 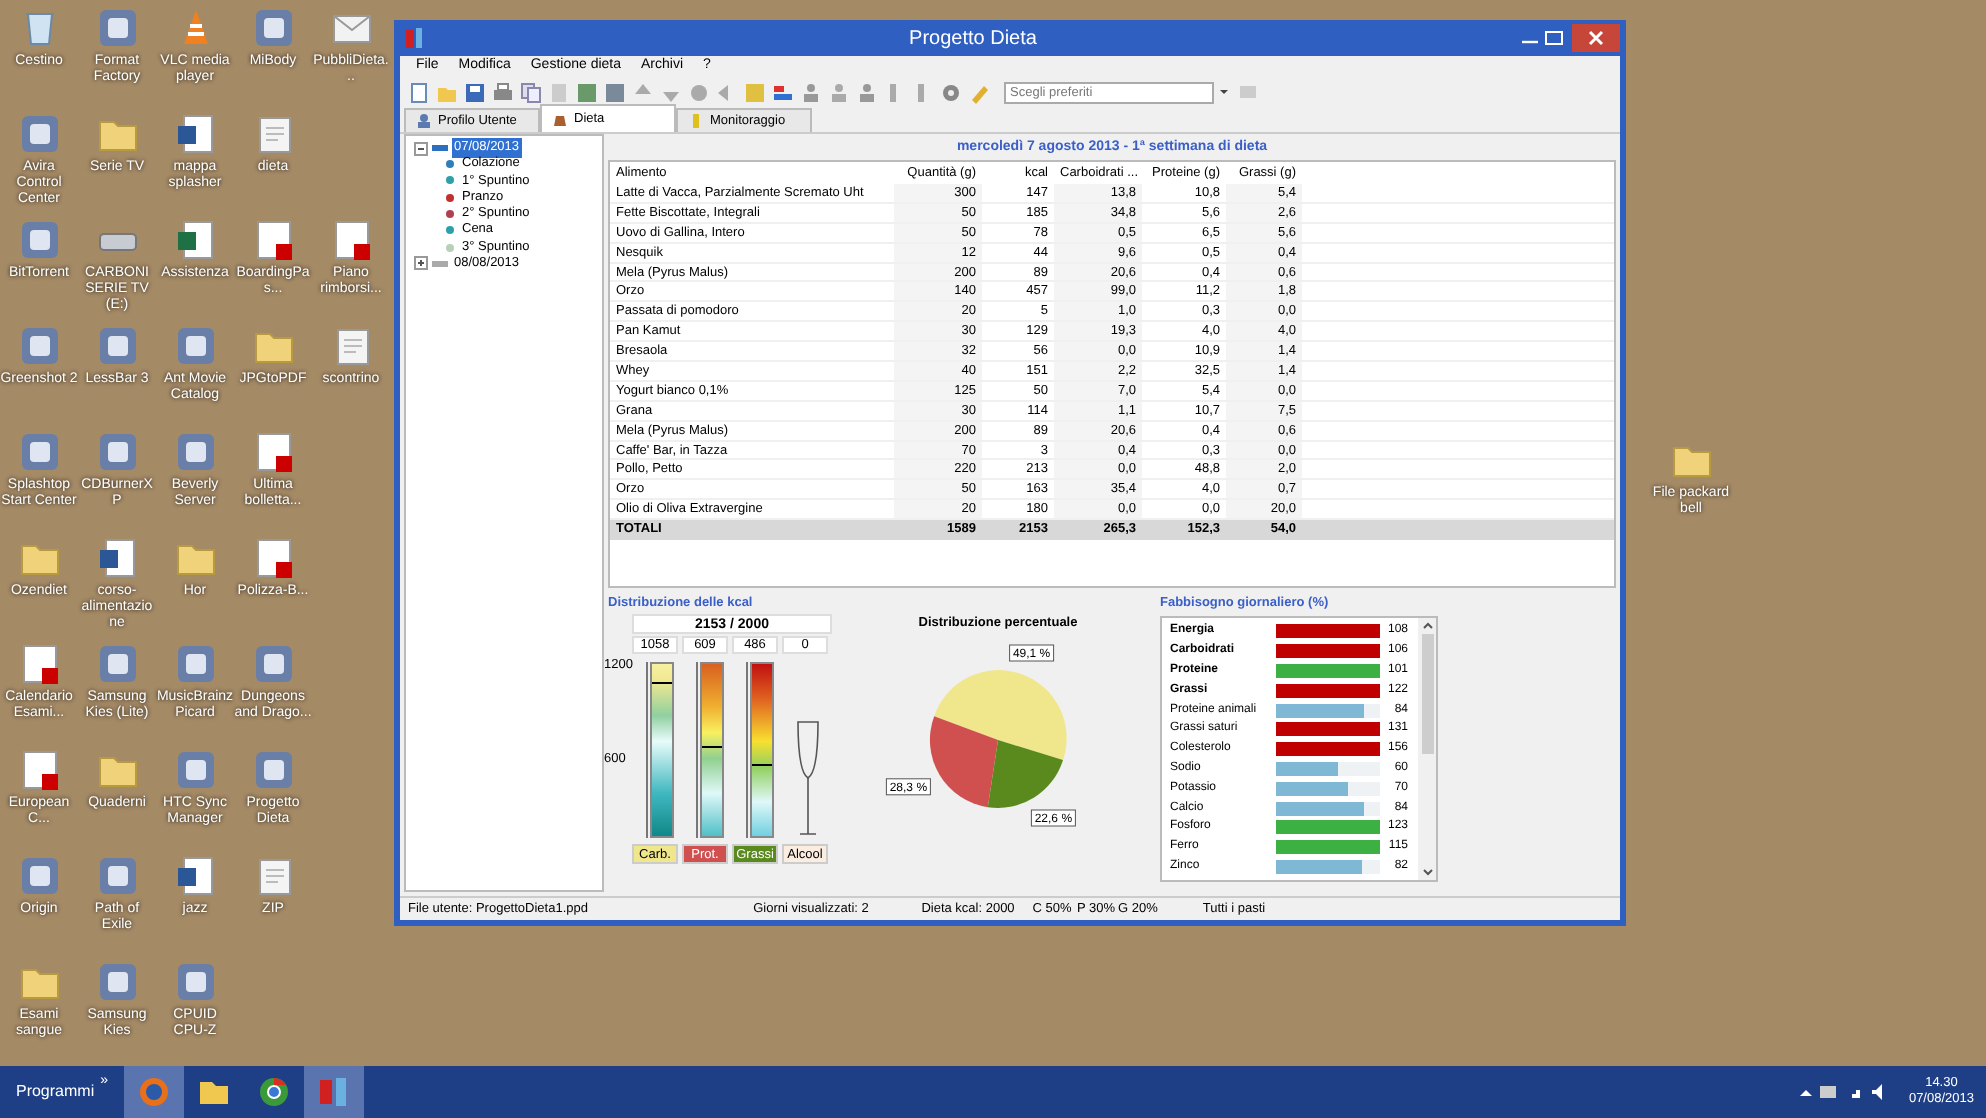 I want to click on scrollbar, so click(x=1427, y=749).